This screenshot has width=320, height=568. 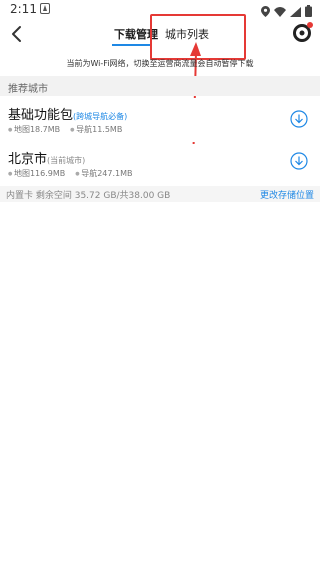 What do you see at coordinates (28, 89) in the screenshot?
I see `section-title: 推荐城市` at bounding box center [28, 89].